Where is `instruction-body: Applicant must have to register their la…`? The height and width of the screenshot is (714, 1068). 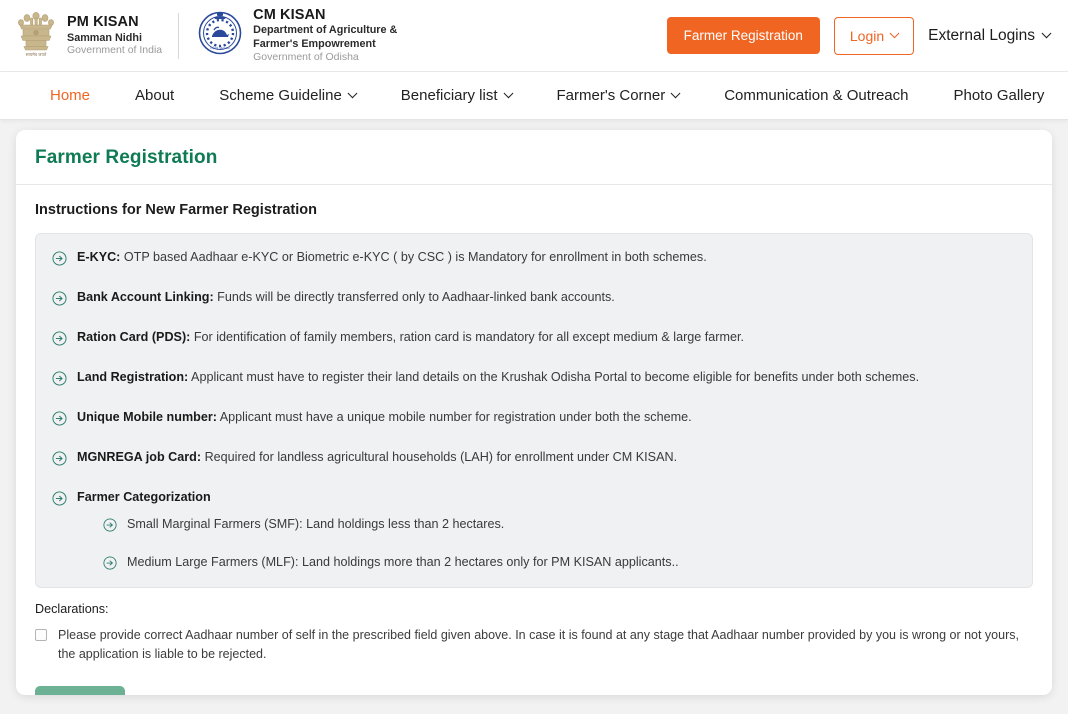 instruction-body: Applicant must have to register their la… is located at coordinates (554, 377).